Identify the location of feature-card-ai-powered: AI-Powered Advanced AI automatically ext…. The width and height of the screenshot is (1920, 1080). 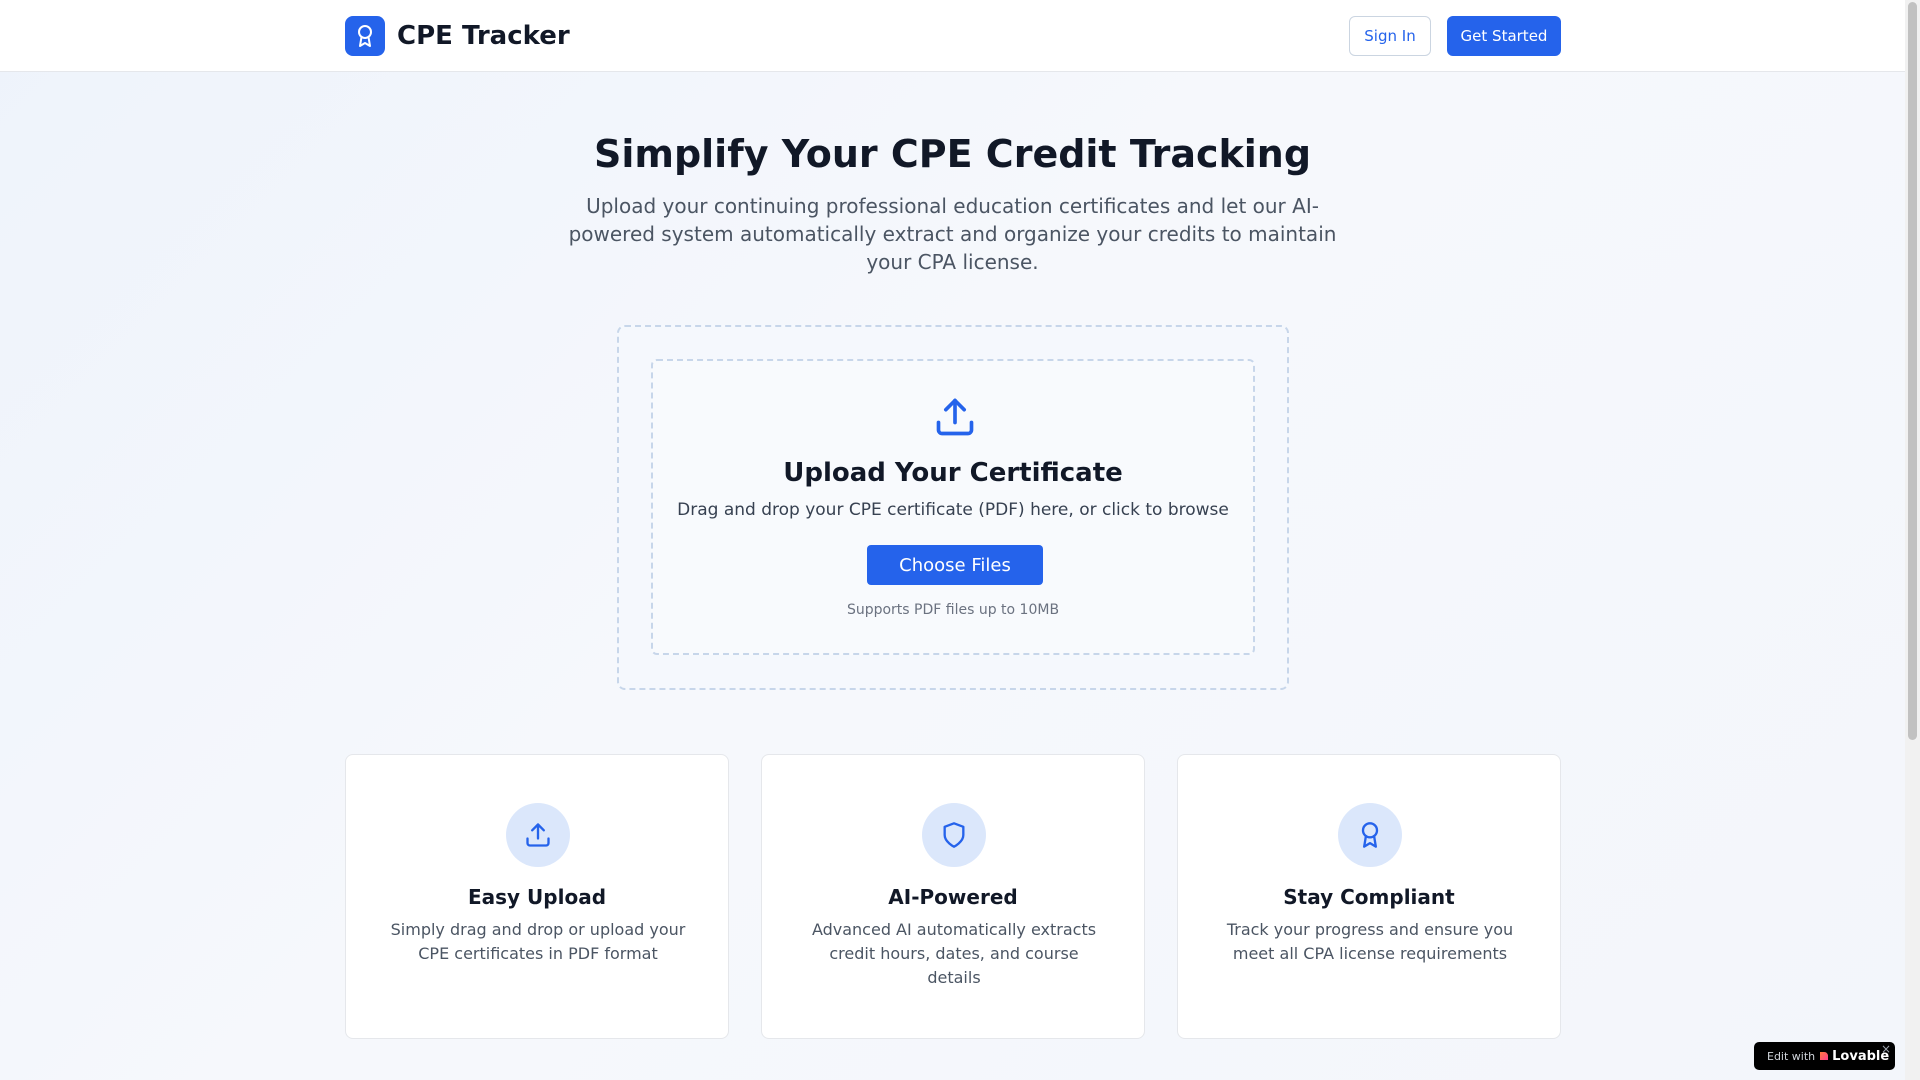
(953, 896).